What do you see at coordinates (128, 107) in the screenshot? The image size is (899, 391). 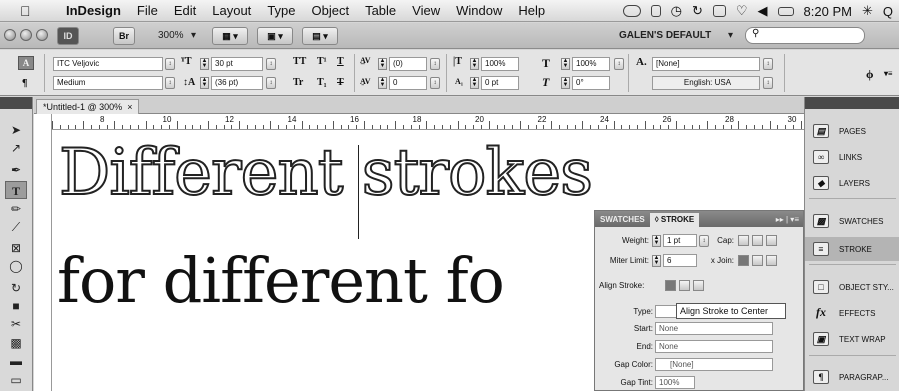 I see `close-tab-icon: ×` at bounding box center [128, 107].